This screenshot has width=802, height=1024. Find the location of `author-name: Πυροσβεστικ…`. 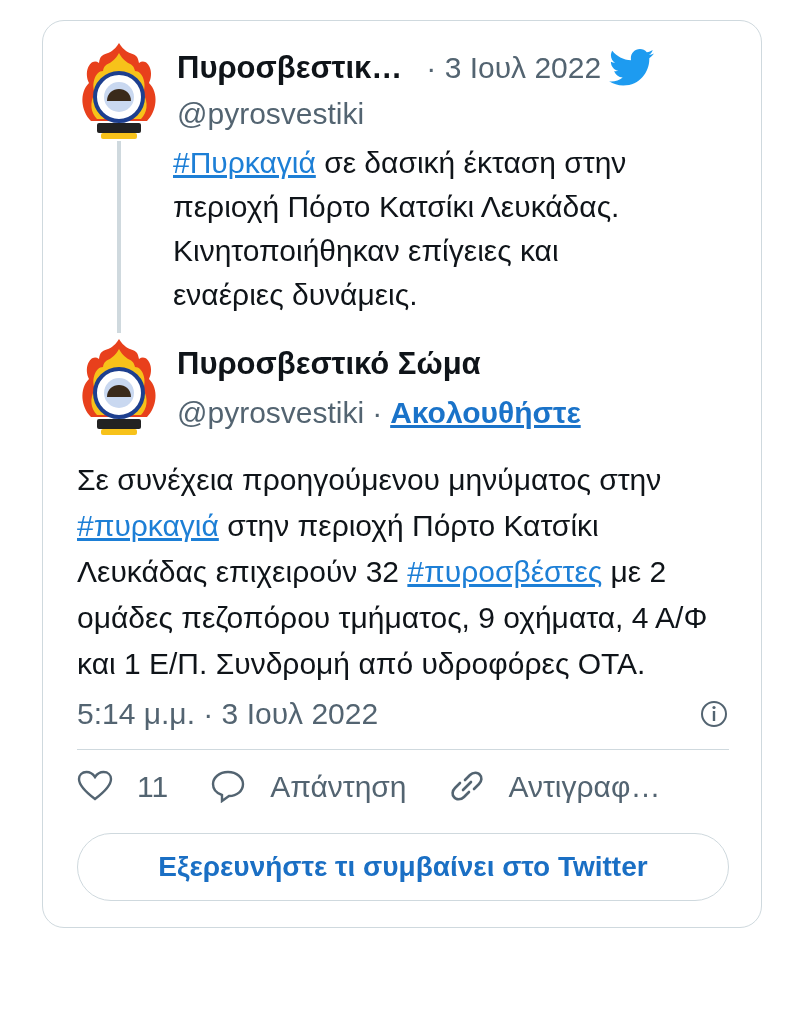

author-name: Πυροσβεστικ… is located at coordinates (290, 68).